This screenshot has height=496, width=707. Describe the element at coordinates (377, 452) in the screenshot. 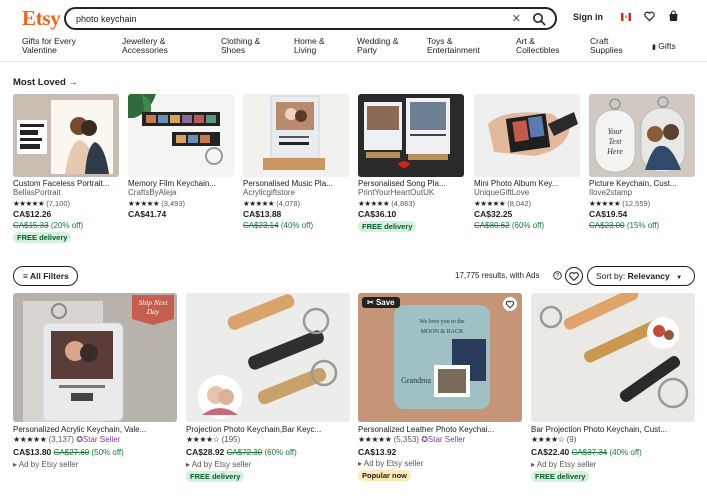

I see `price: CA$13.92` at that location.